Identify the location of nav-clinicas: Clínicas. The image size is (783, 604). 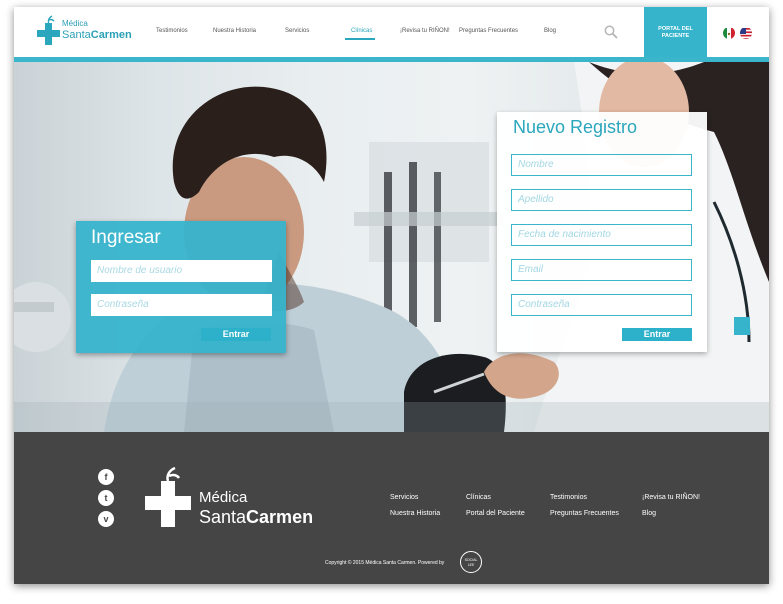
(361, 31).